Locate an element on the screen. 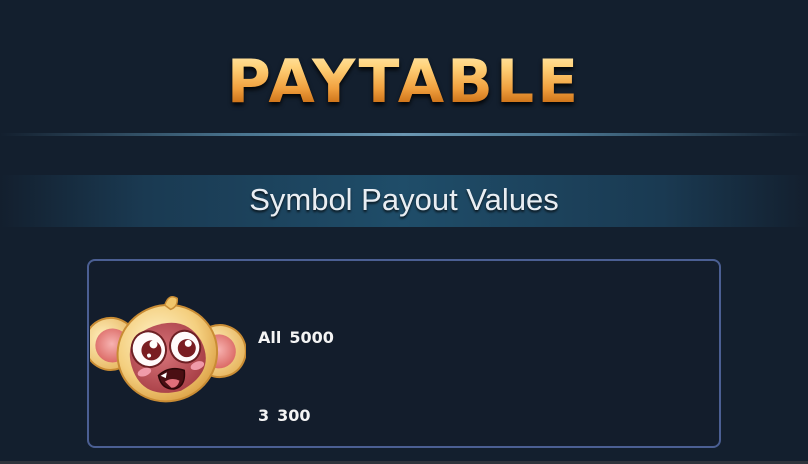 The width and height of the screenshot is (808, 464). payout-count: 3 is located at coordinates (264, 415).